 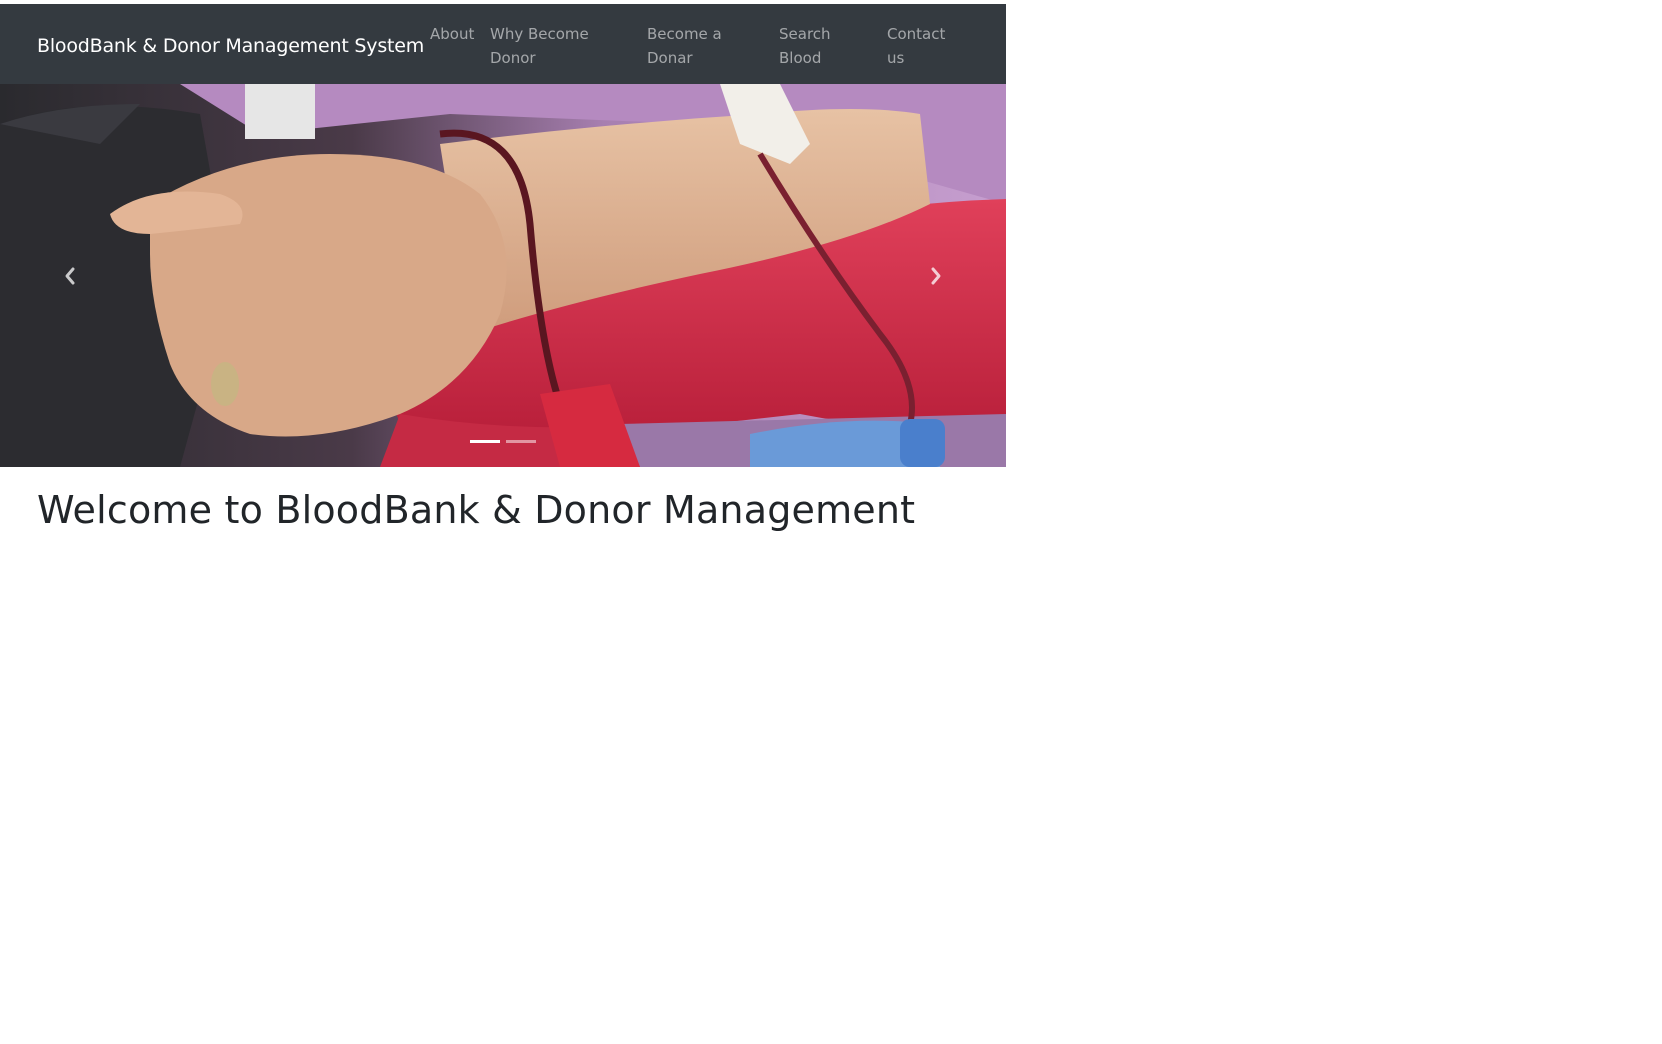 I want to click on page-title: Welcome to BloodBank & Donor Management, so click(x=476, y=510).